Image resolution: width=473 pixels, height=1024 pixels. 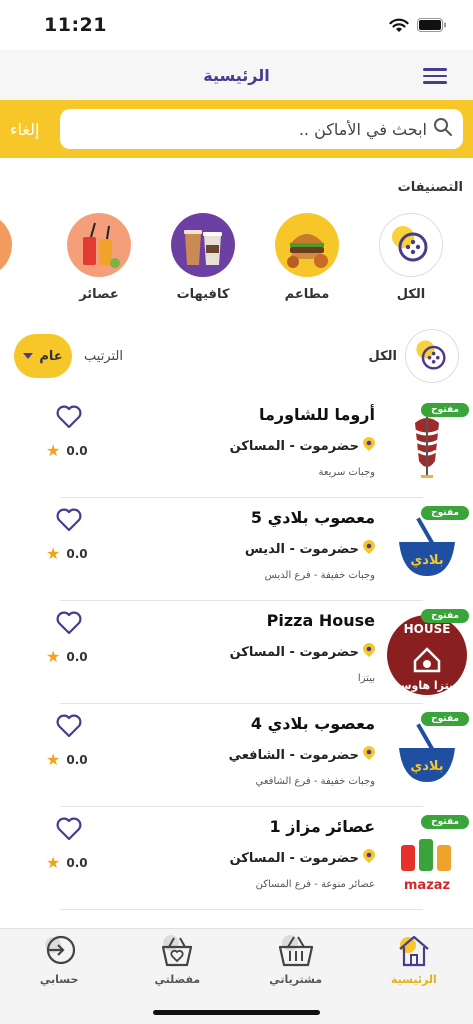 I want to click on tab-label: حسابي, so click(x=59, y=979).